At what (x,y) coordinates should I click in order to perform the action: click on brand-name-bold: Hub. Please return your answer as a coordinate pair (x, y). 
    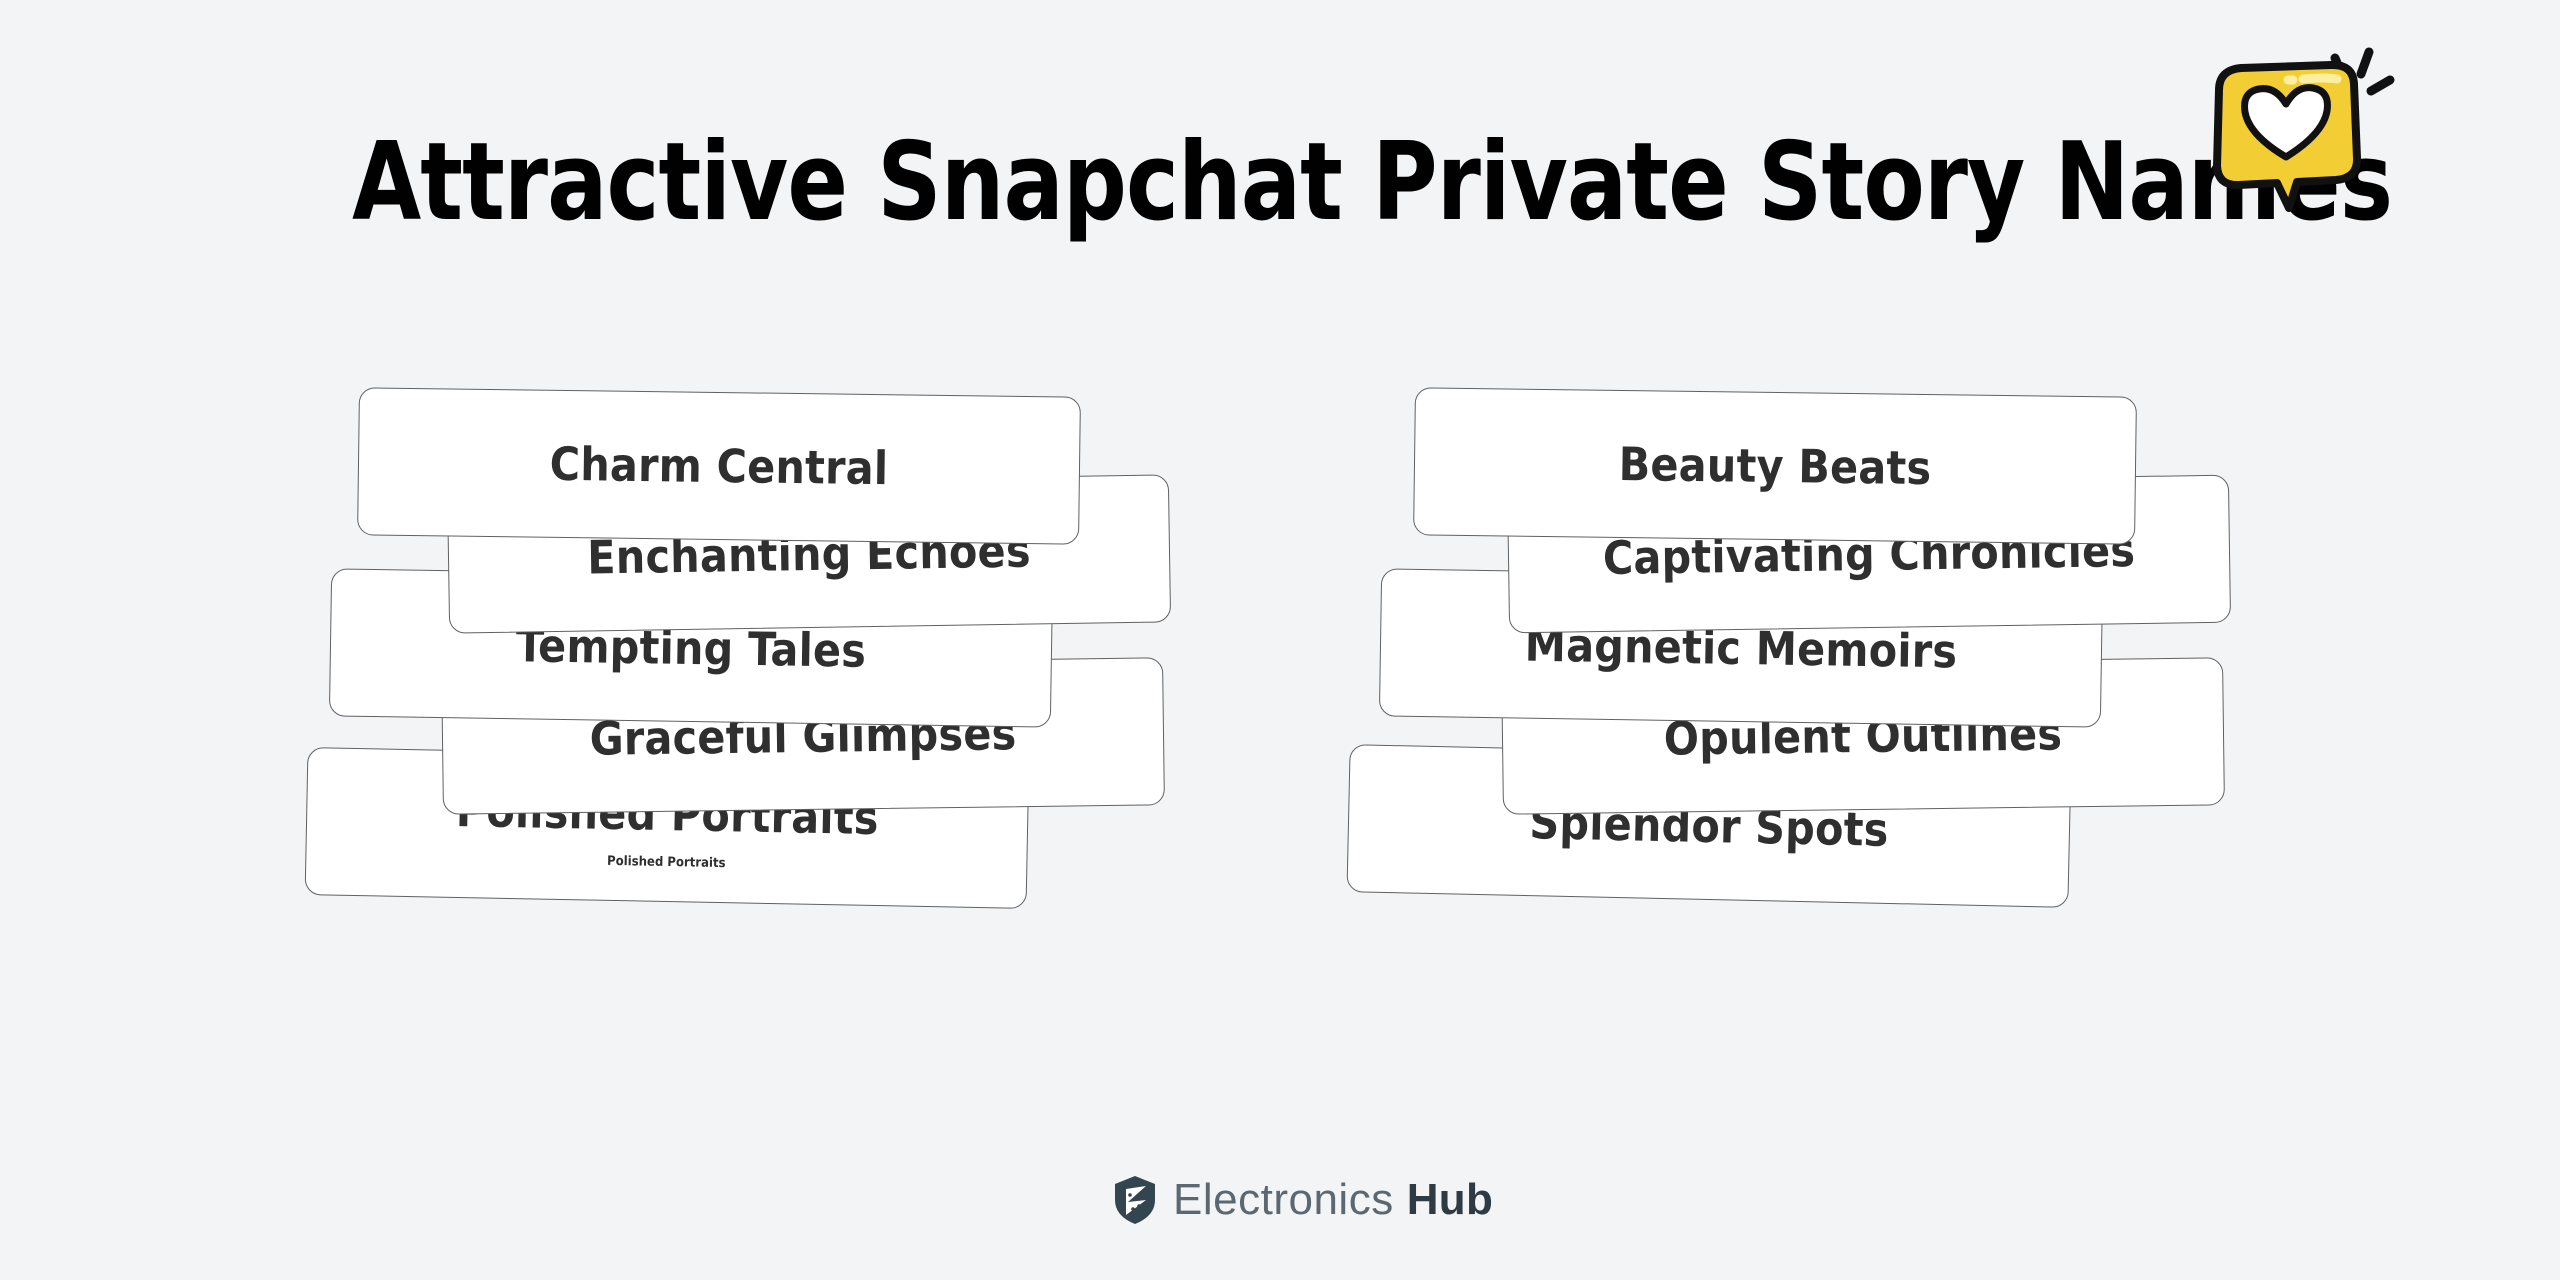
    Looking at the image, I should click on (1450, 1199).